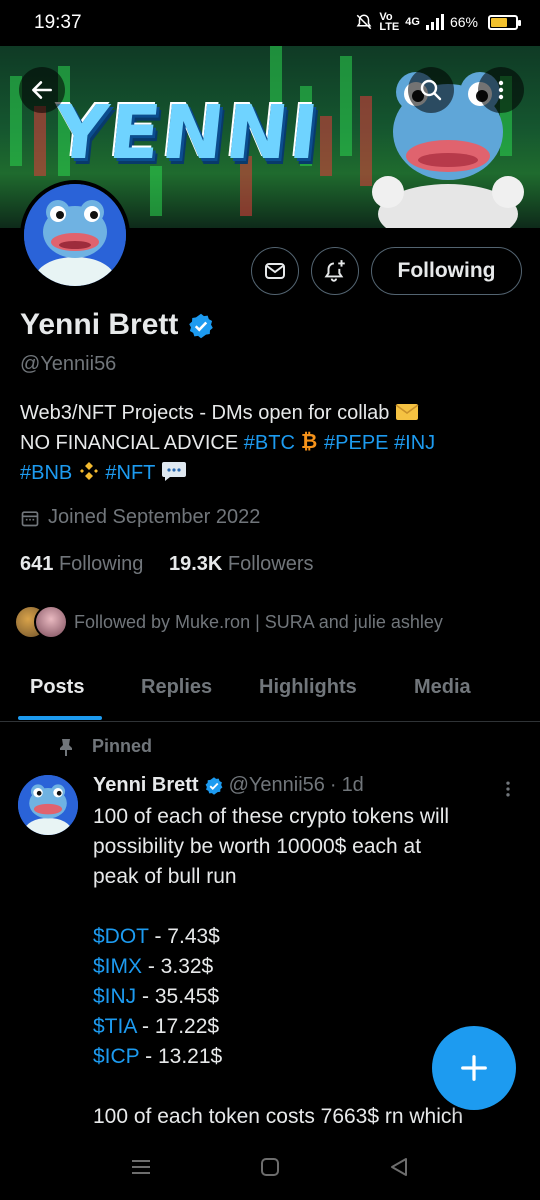 The image size is (540, 1200). I want to click on status-icons: Vo LTE 4G 66%, so click(438, 22).